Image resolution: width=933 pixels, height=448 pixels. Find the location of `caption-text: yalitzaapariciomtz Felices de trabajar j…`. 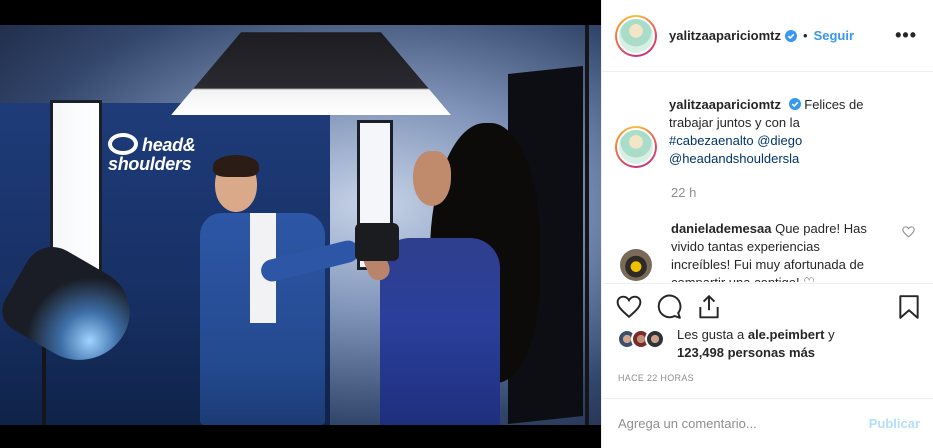

caption-text: yalitzaapariciomtz Felices de trabajar j… is located at coordinates (774, 132).